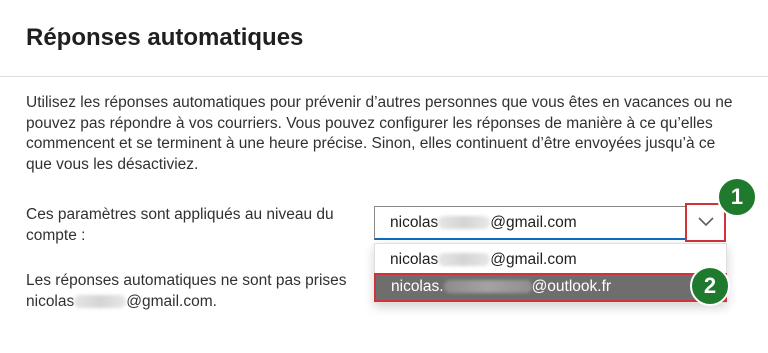  What do you see at coordinates (550, 287) in the screenshot?
I see `account-option-outlook: nicolas. @outlook.fr` at bounding box center [550, 287].